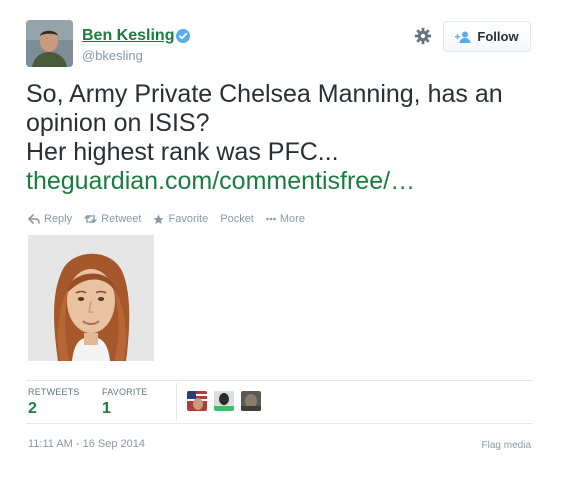 This screenshot has height=478, width=561. I want to click on retweets-label: RETWEETS, so click(54, 392).